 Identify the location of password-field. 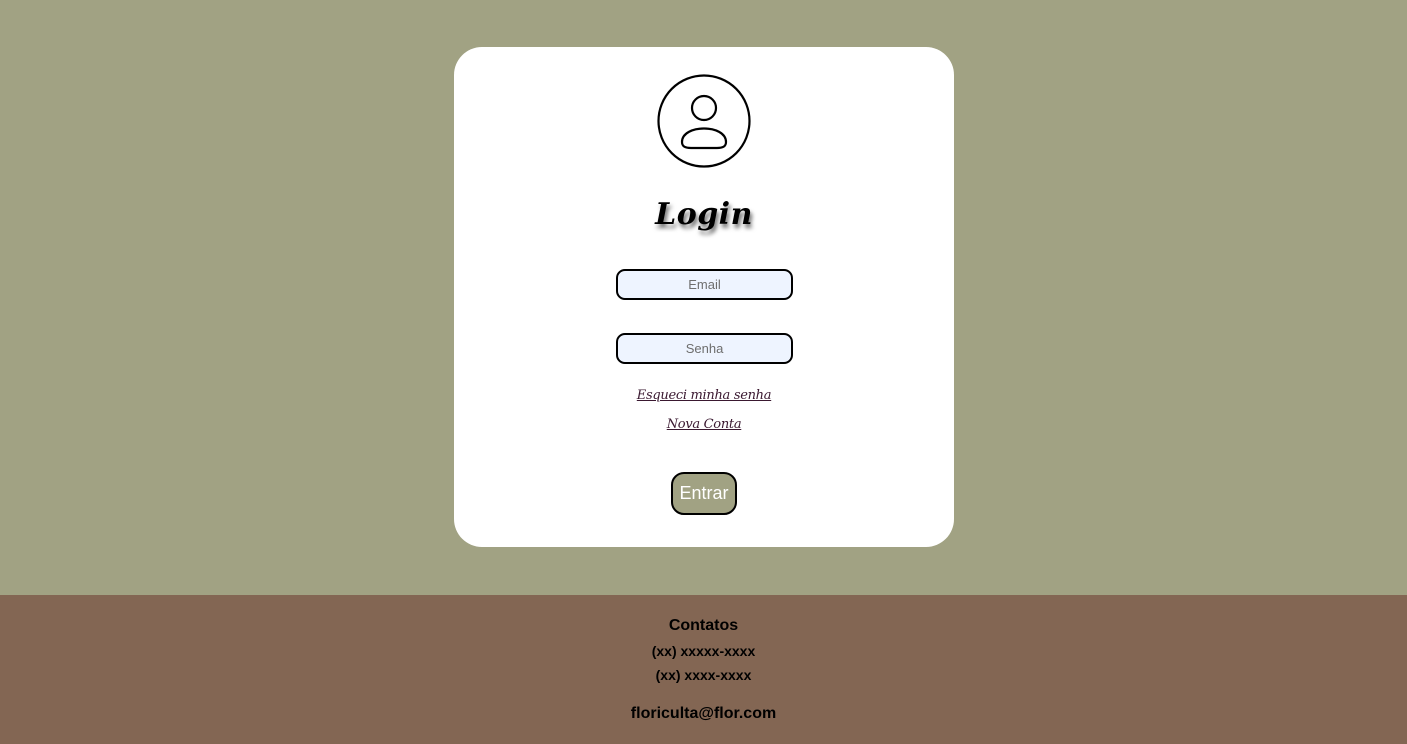
(704, 348).